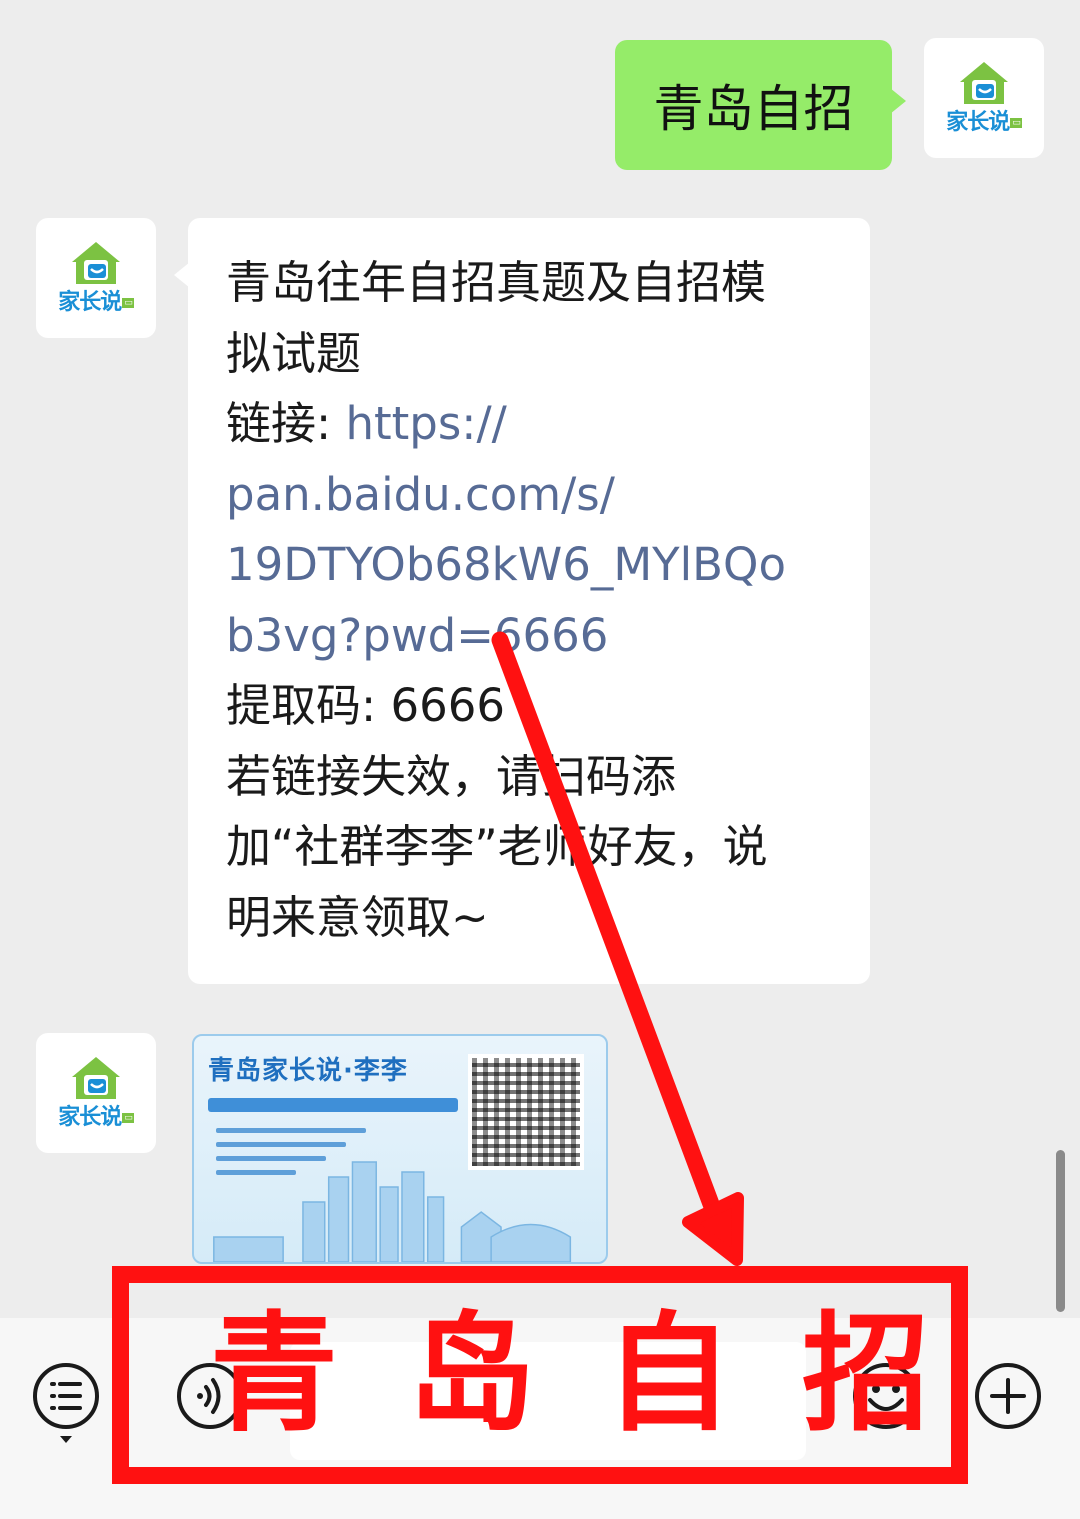 This screenshot has width=1080, height=1519. What do you see at coordinates (291, 1130) in the screenshot?
I see `card-text-line` at bounding box center [291, 1130].